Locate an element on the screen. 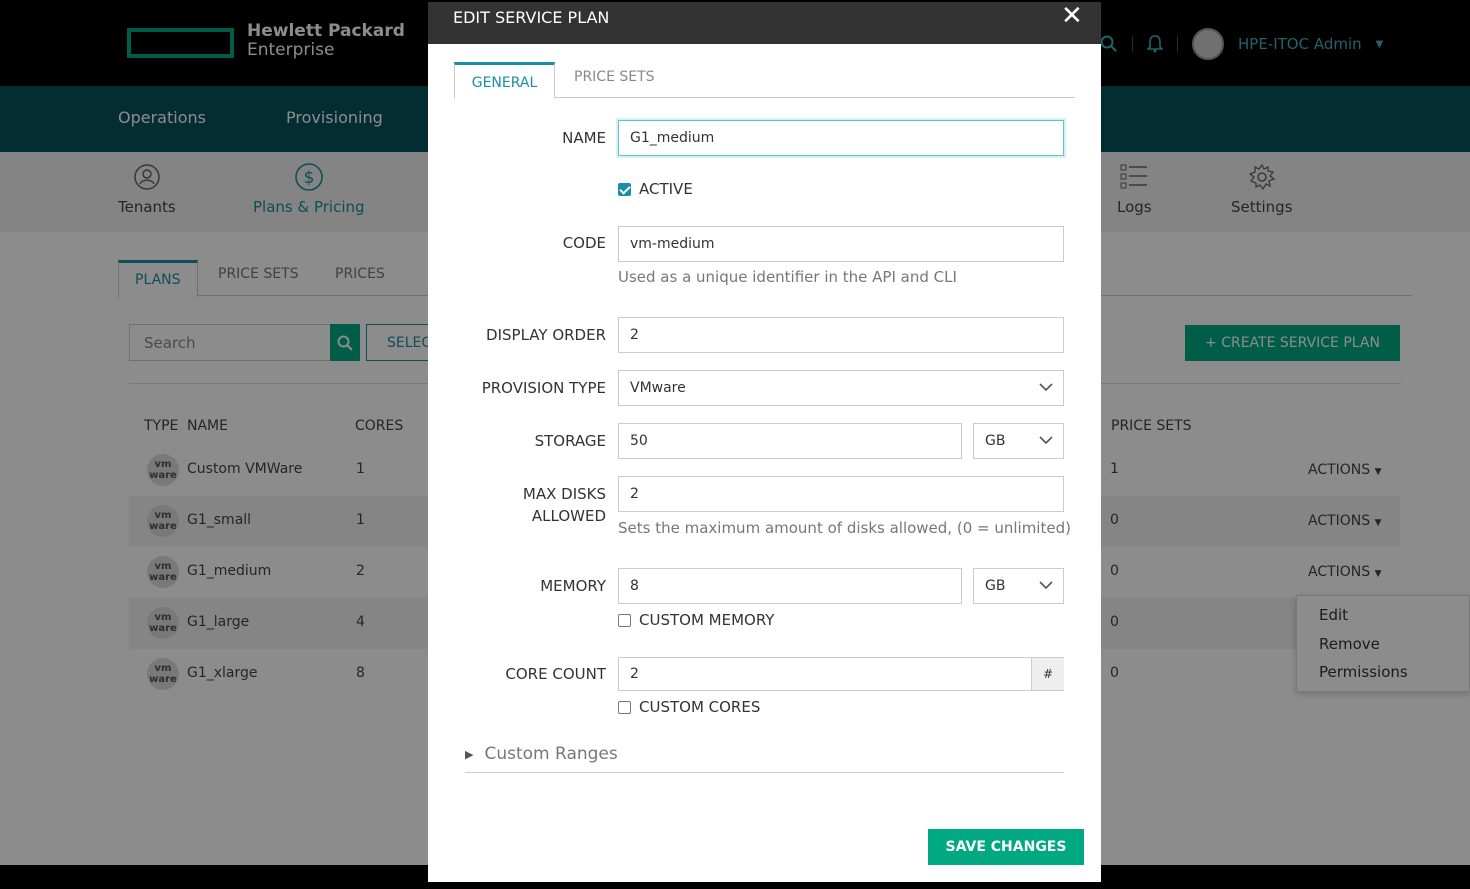  tab-general: GENERAL is located at coordinates (504, 80).